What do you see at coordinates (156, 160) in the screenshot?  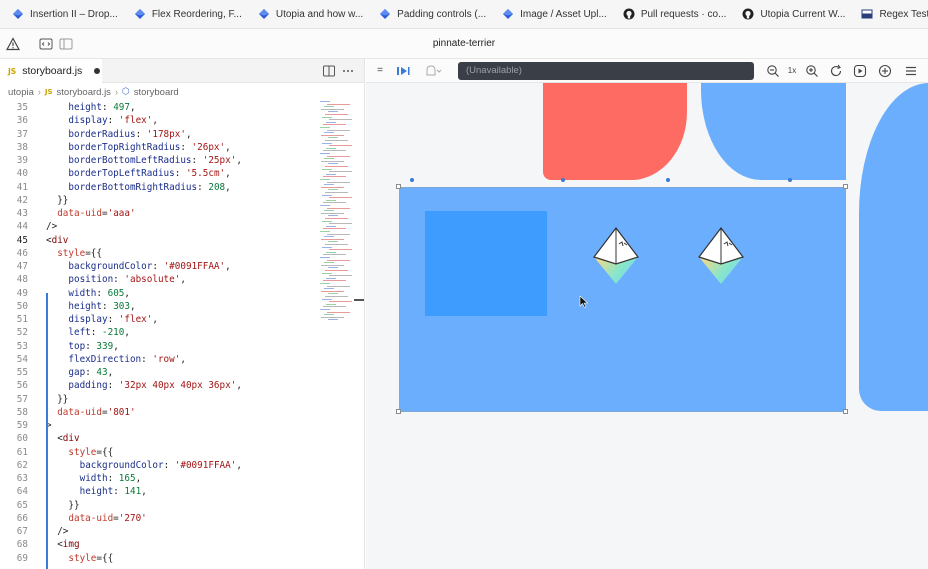 I see `code-line: 39 borderBottomLeftRadius: '25px',` at bounding box center [156, 160].